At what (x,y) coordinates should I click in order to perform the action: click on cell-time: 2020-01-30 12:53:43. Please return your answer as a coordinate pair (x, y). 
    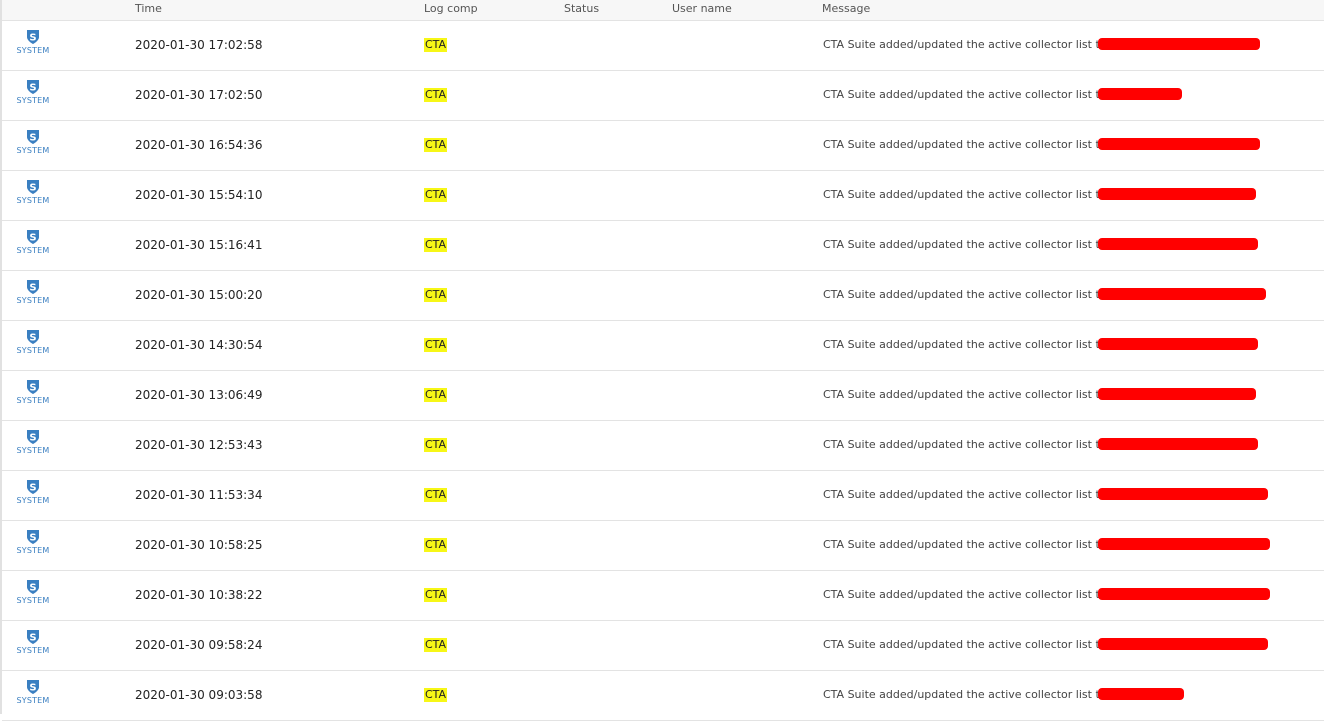
    Looking at the image, I should click on (199, 445).